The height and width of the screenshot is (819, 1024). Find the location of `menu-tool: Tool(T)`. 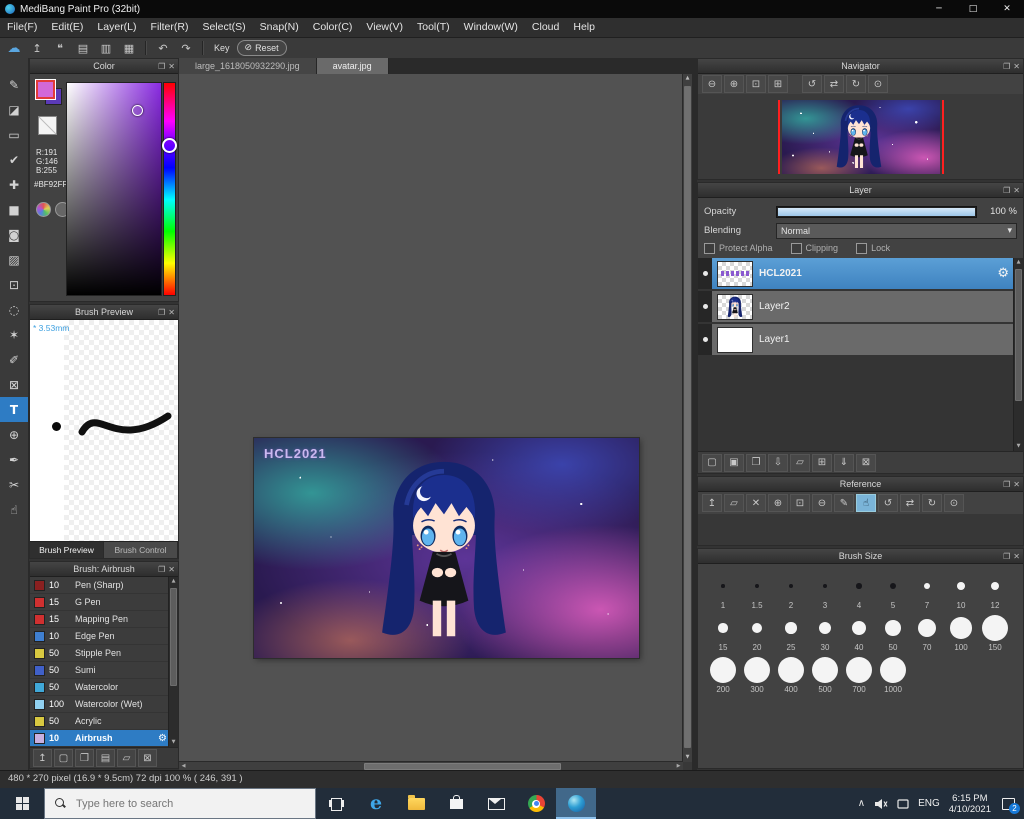

menu-tool: Tool(T) is located at coordinates (433, 27).